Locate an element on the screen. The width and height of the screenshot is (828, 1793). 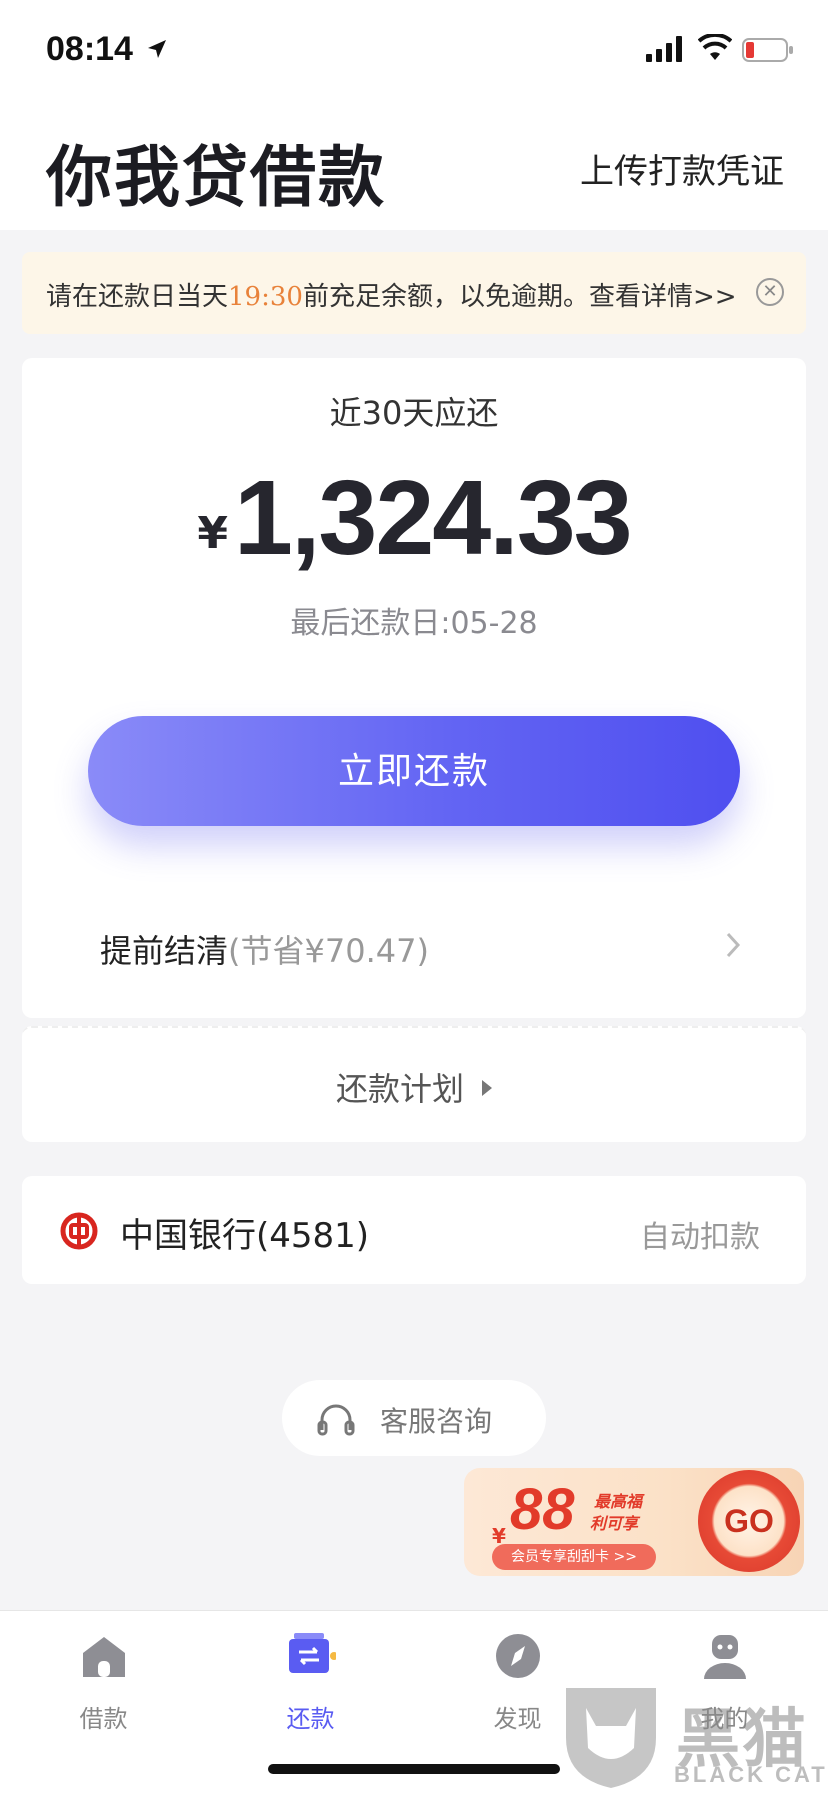
customer-service-button: 客服咨询 is located at coordinates (414, 1418).